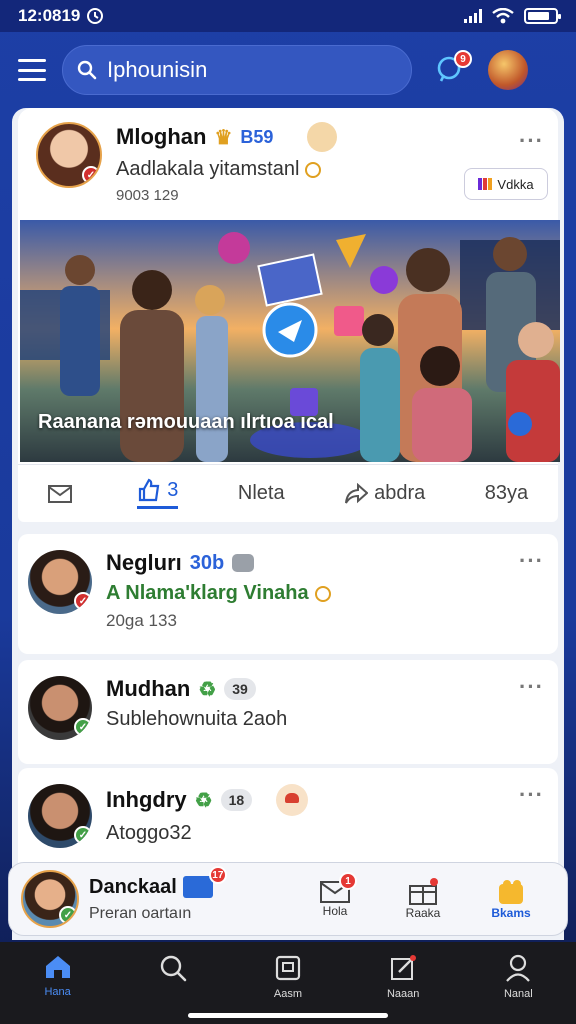  I want to click on status-left: 12:0819, so click(61, 16).